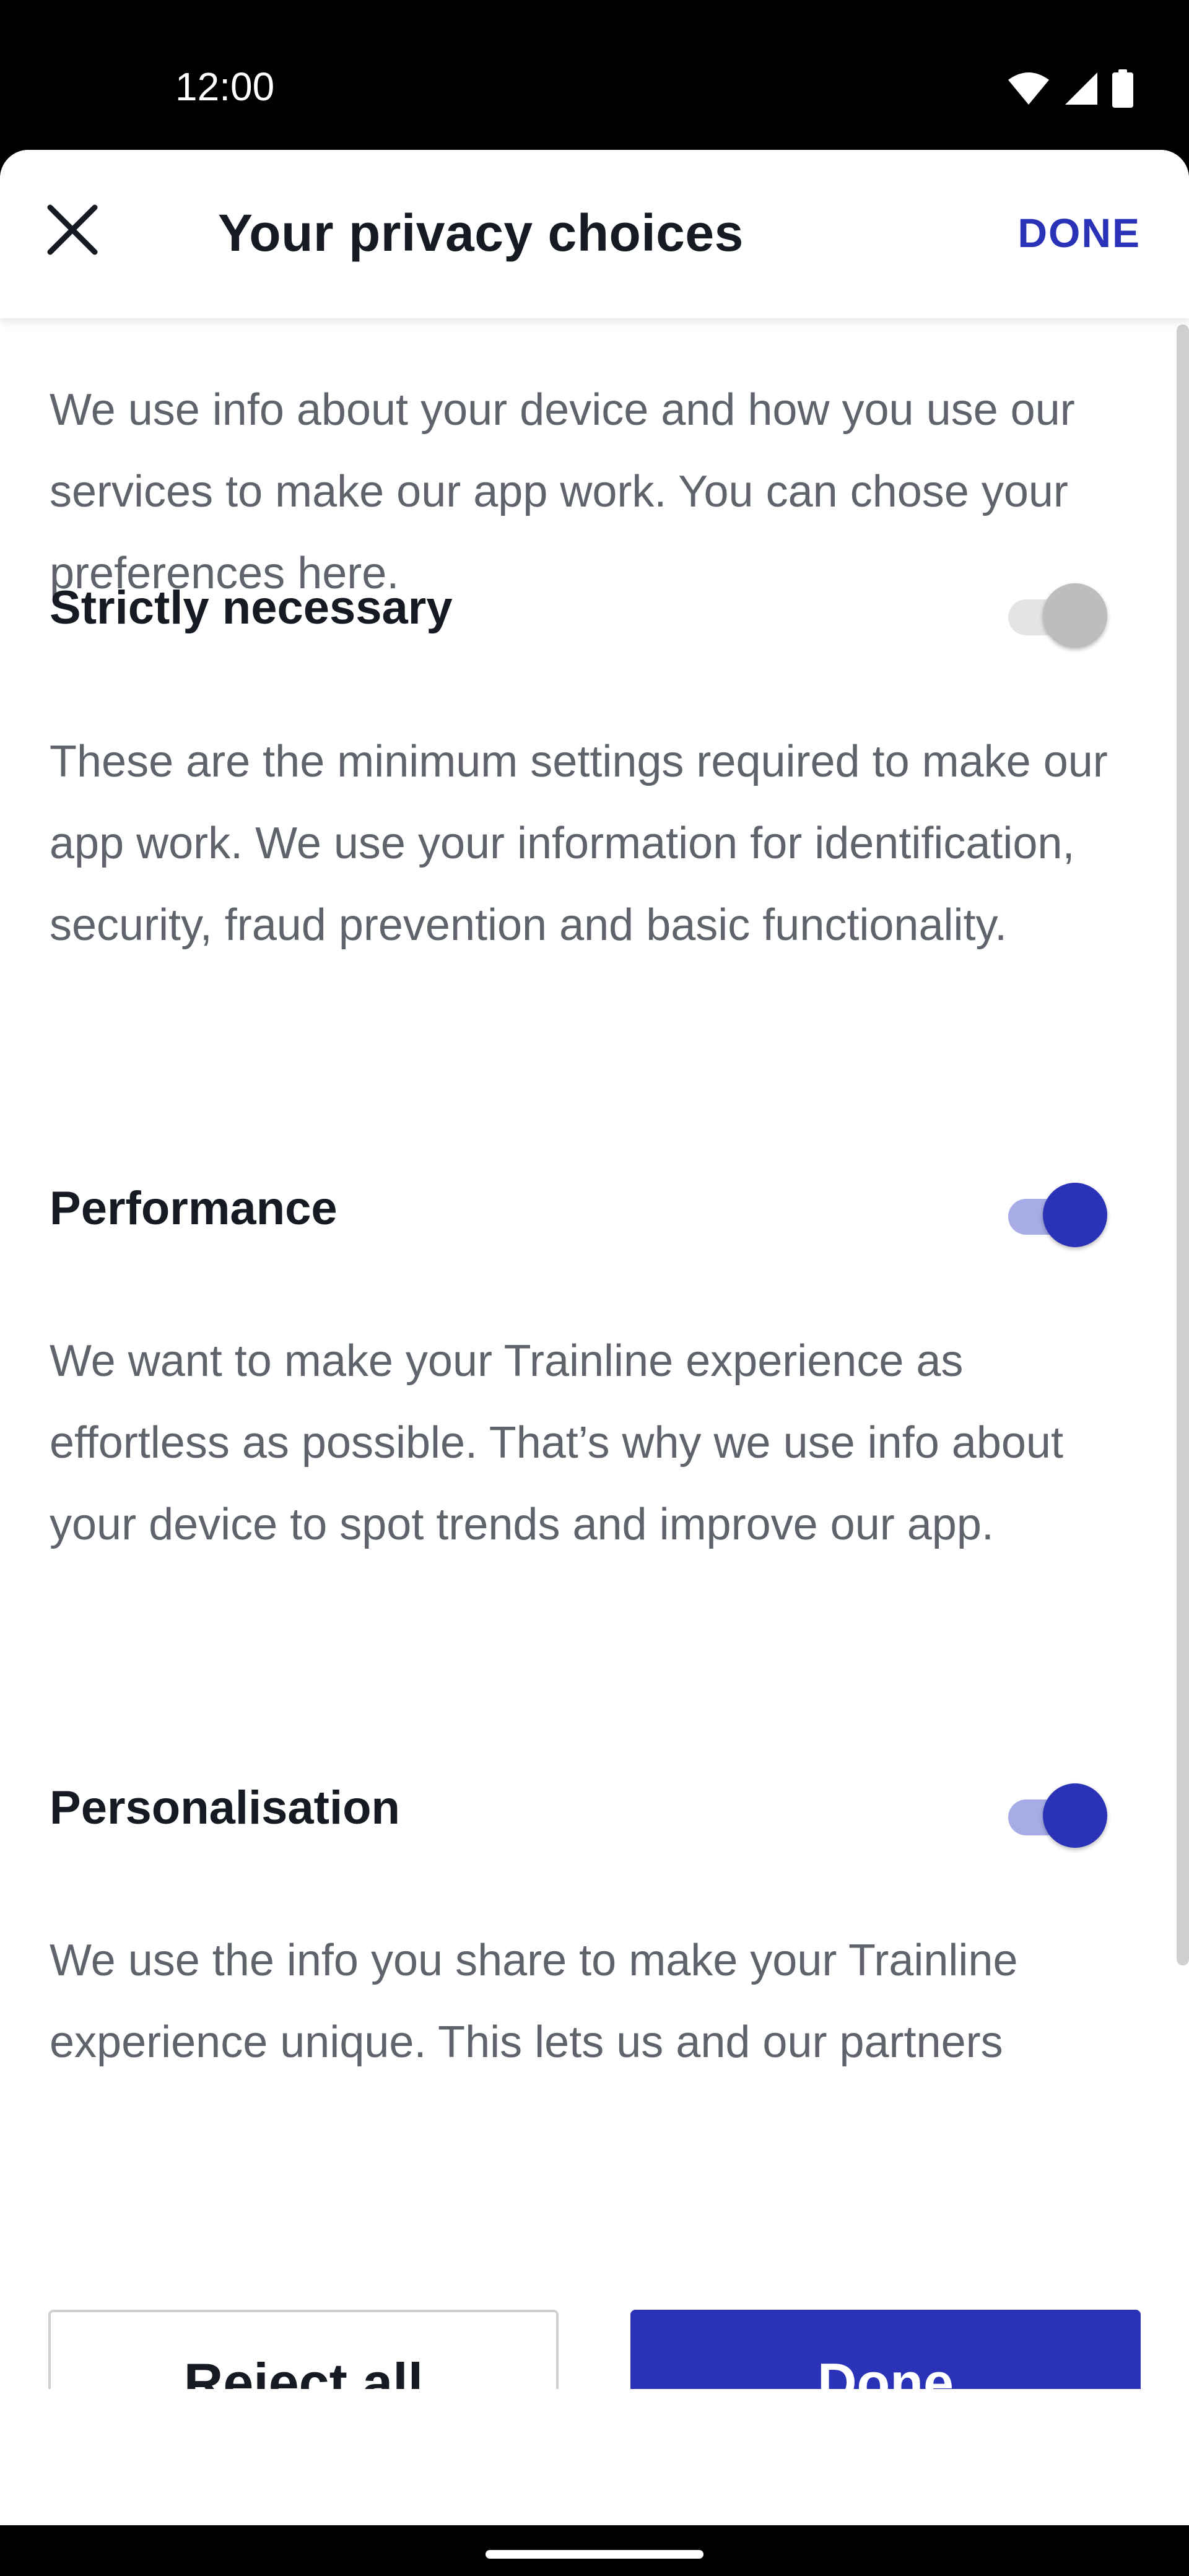  What do you see at coordinates (594, 2457) in the screenshot?
I see `action-bar` at bounding box center [594, 2457].